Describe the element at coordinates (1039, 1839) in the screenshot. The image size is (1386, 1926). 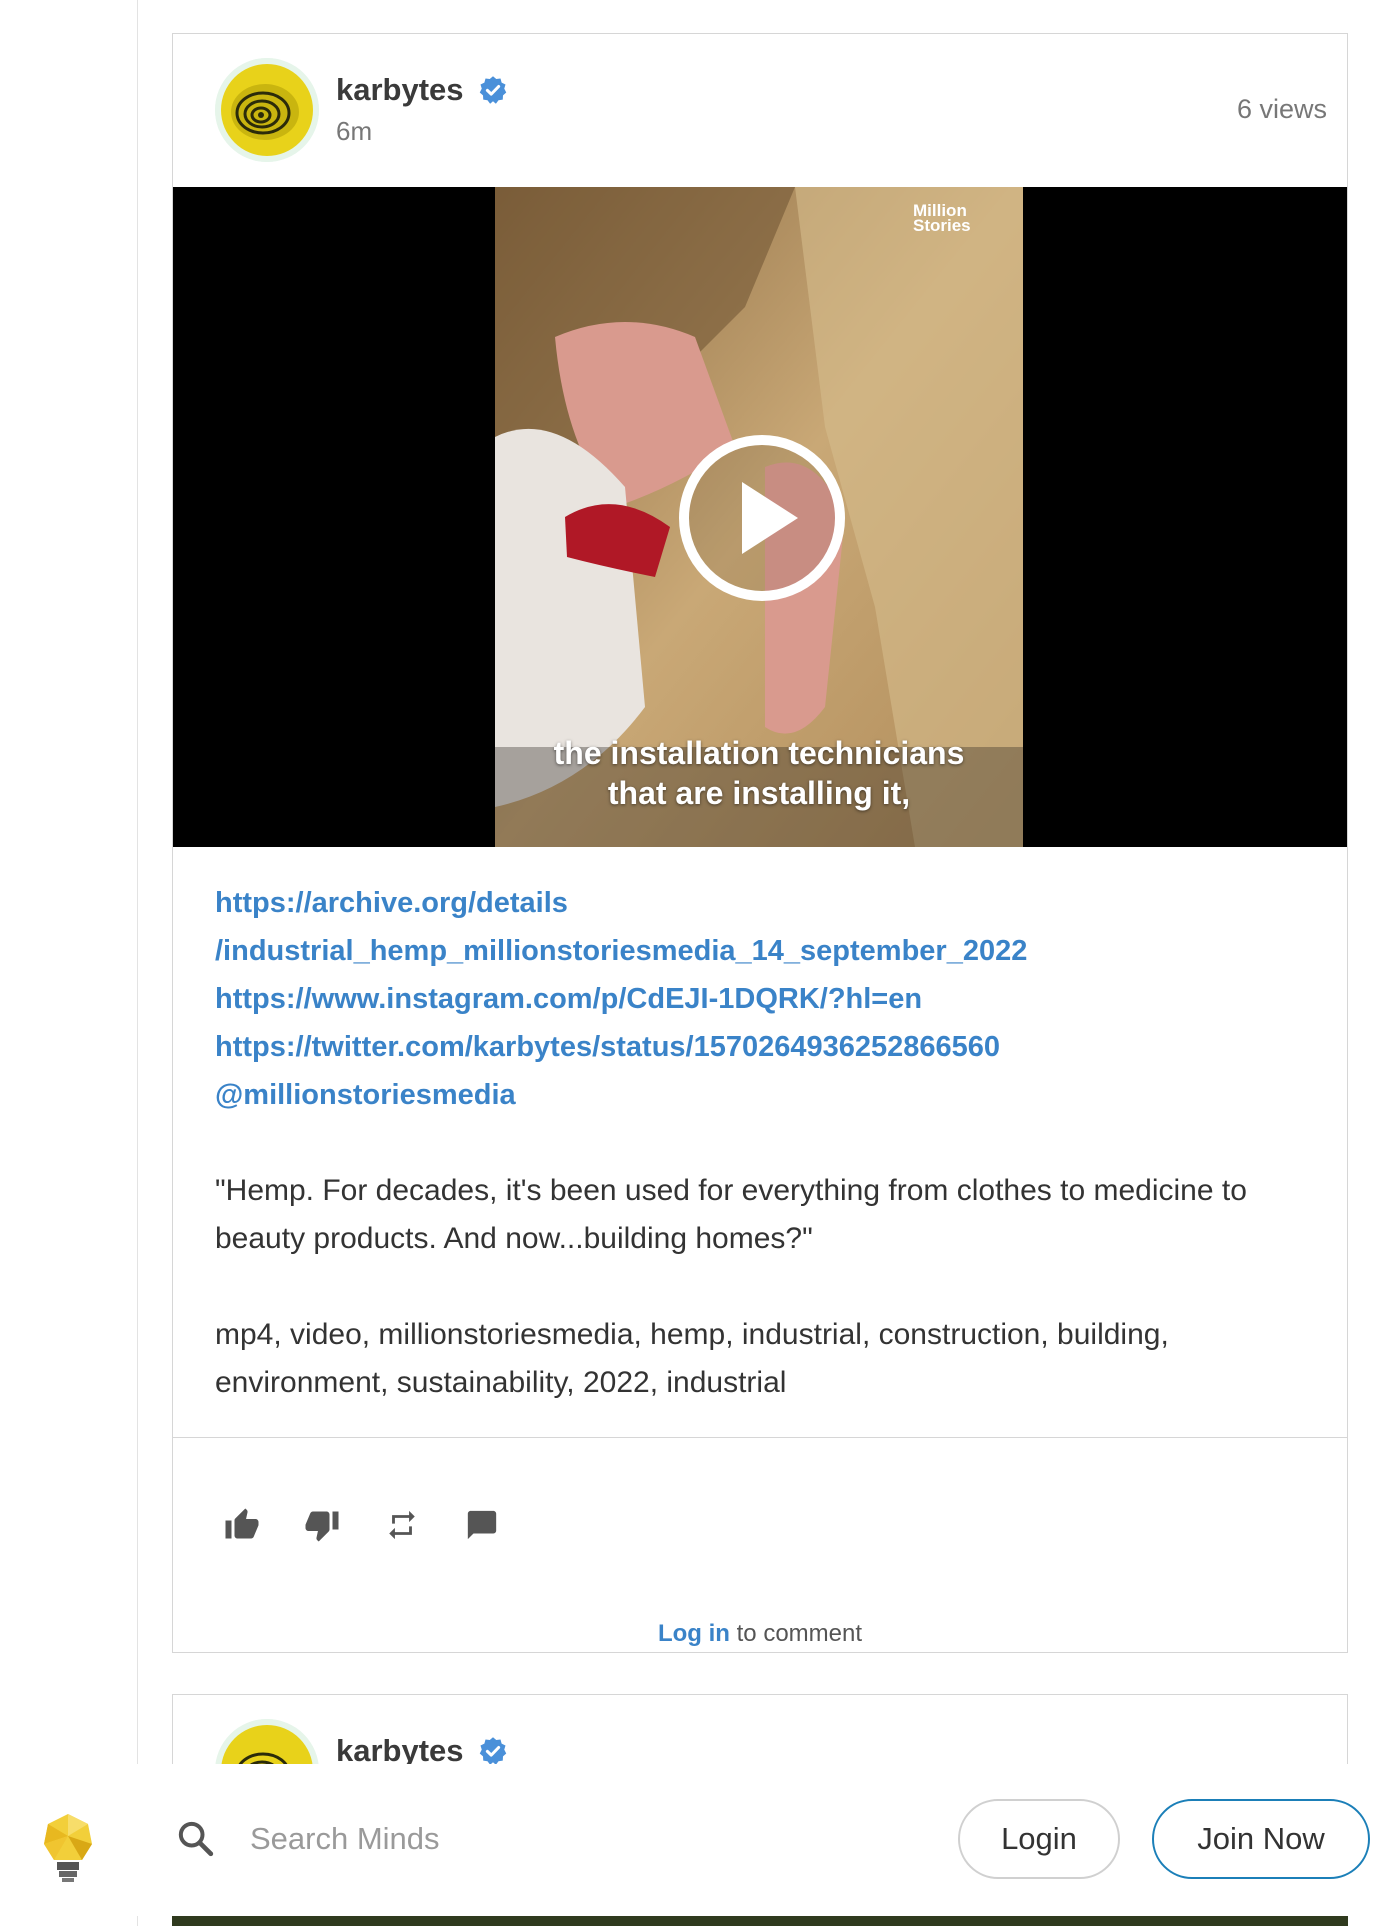
I see `login-button: Login` at that location.